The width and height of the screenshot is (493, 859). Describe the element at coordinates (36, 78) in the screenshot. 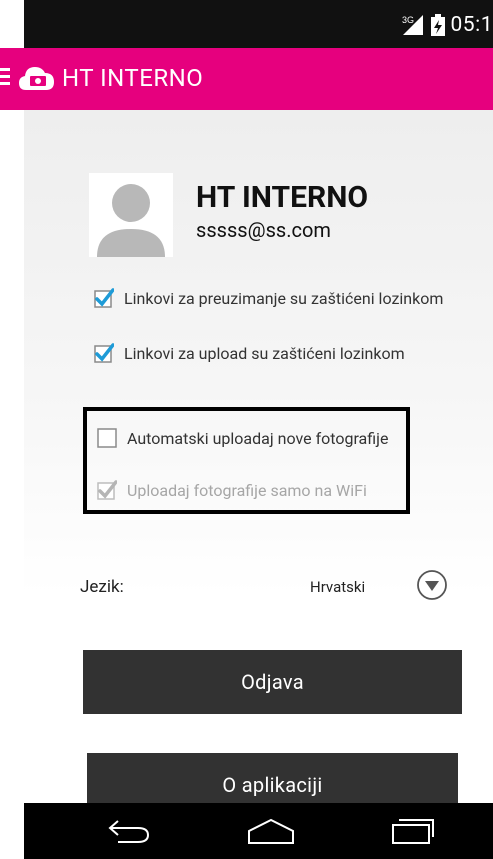

I see `cloud-logo-icon` at that location.